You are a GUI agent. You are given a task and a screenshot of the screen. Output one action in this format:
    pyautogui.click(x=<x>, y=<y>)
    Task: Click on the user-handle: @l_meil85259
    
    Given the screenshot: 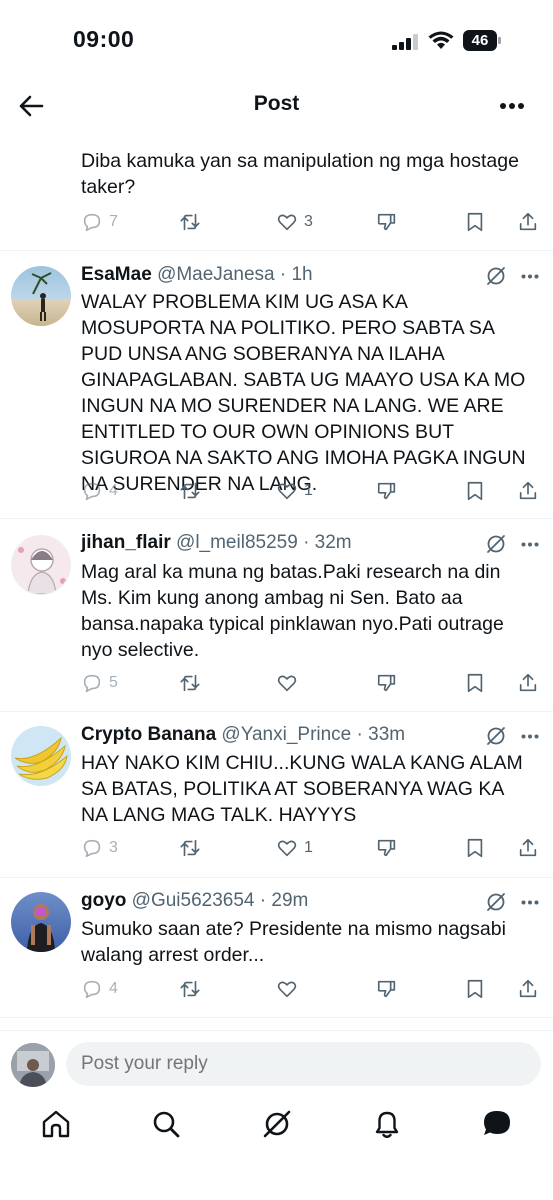 What is the action you would take?
    pyautogui.click(x=237, y=542)
    